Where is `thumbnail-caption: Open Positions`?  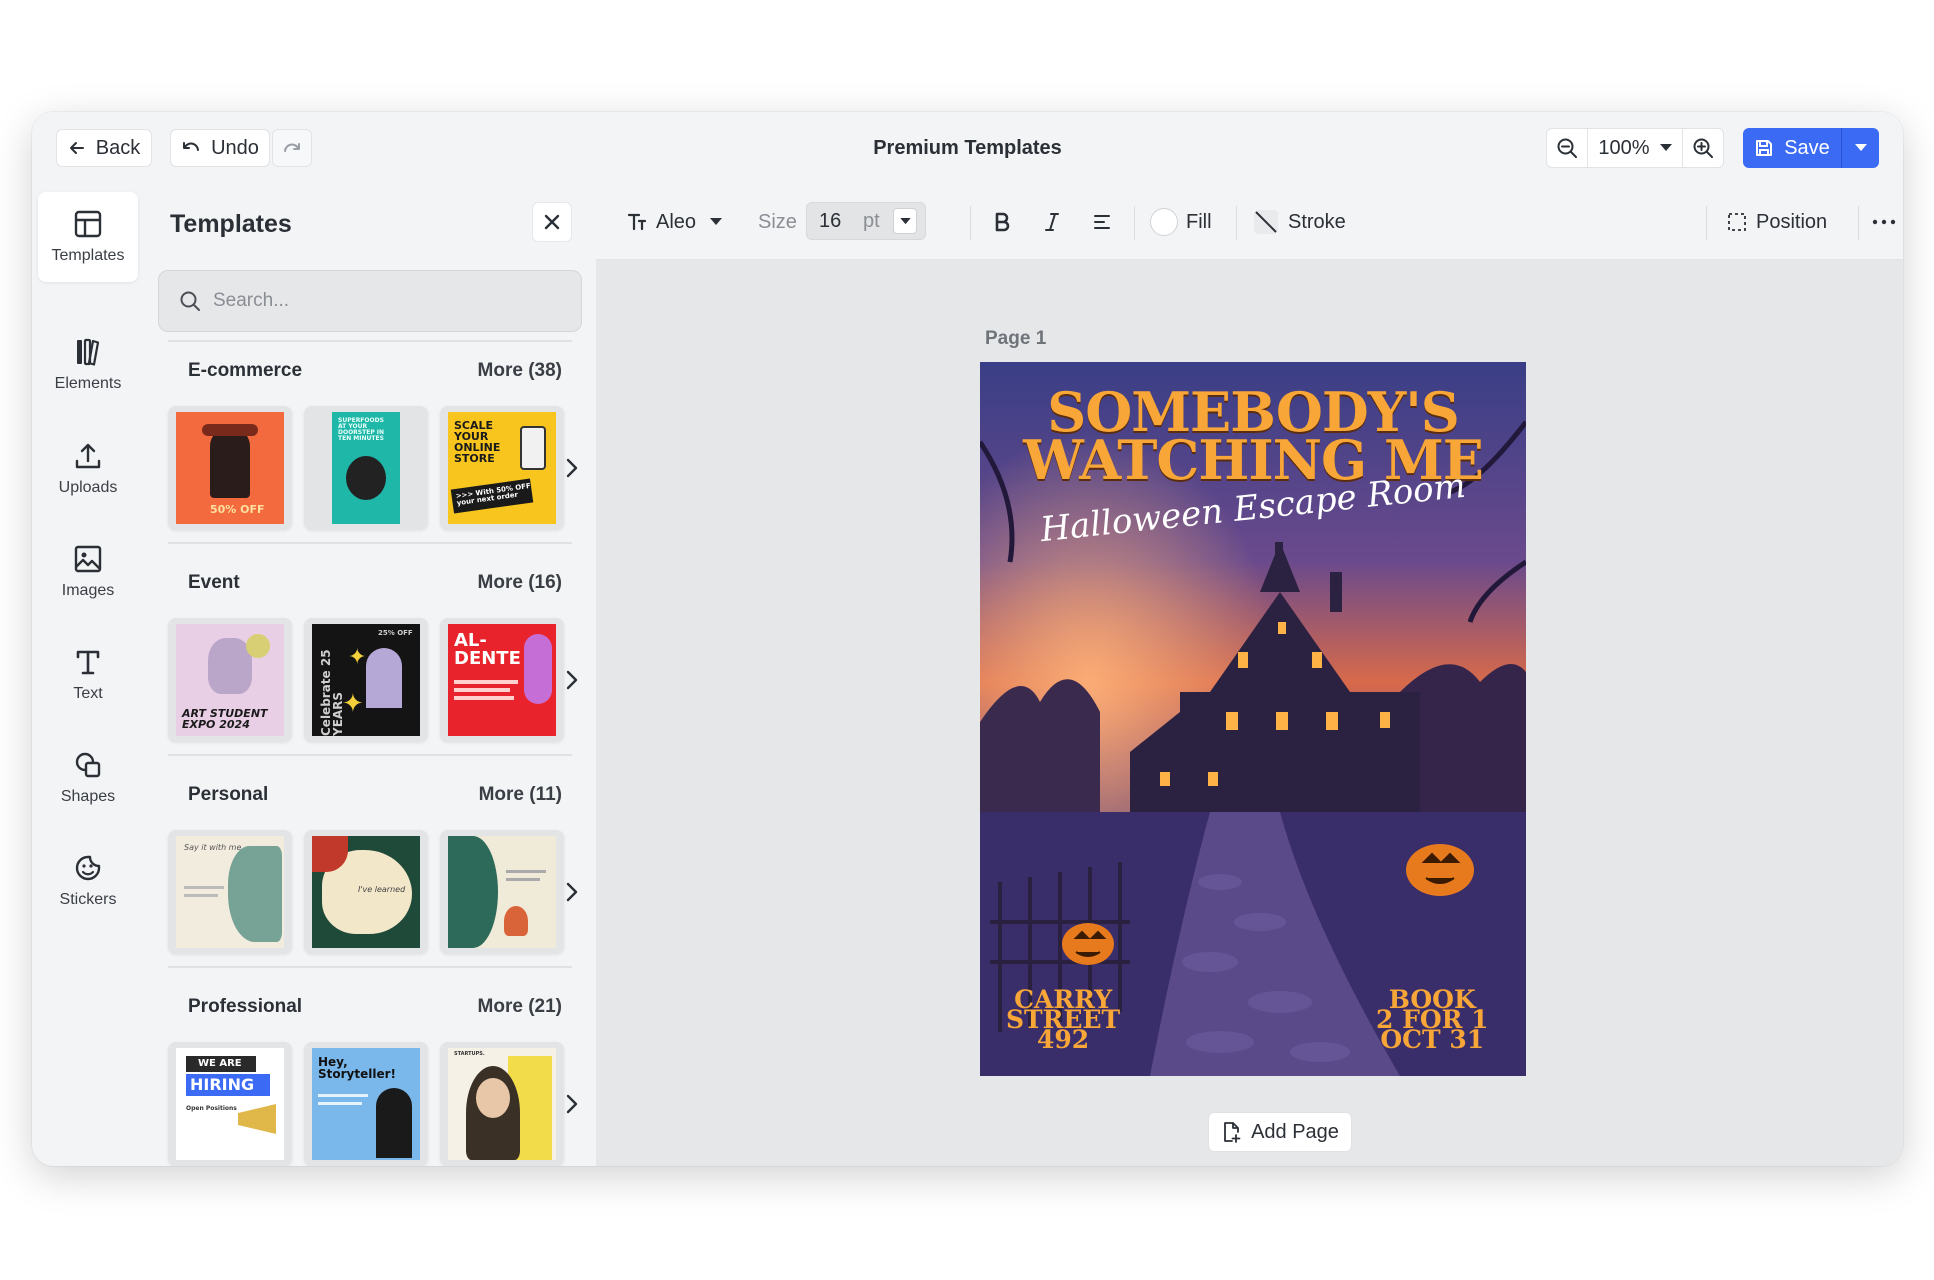 thumbnail-caption: Open Positions is located at coordinates (211, 1108).